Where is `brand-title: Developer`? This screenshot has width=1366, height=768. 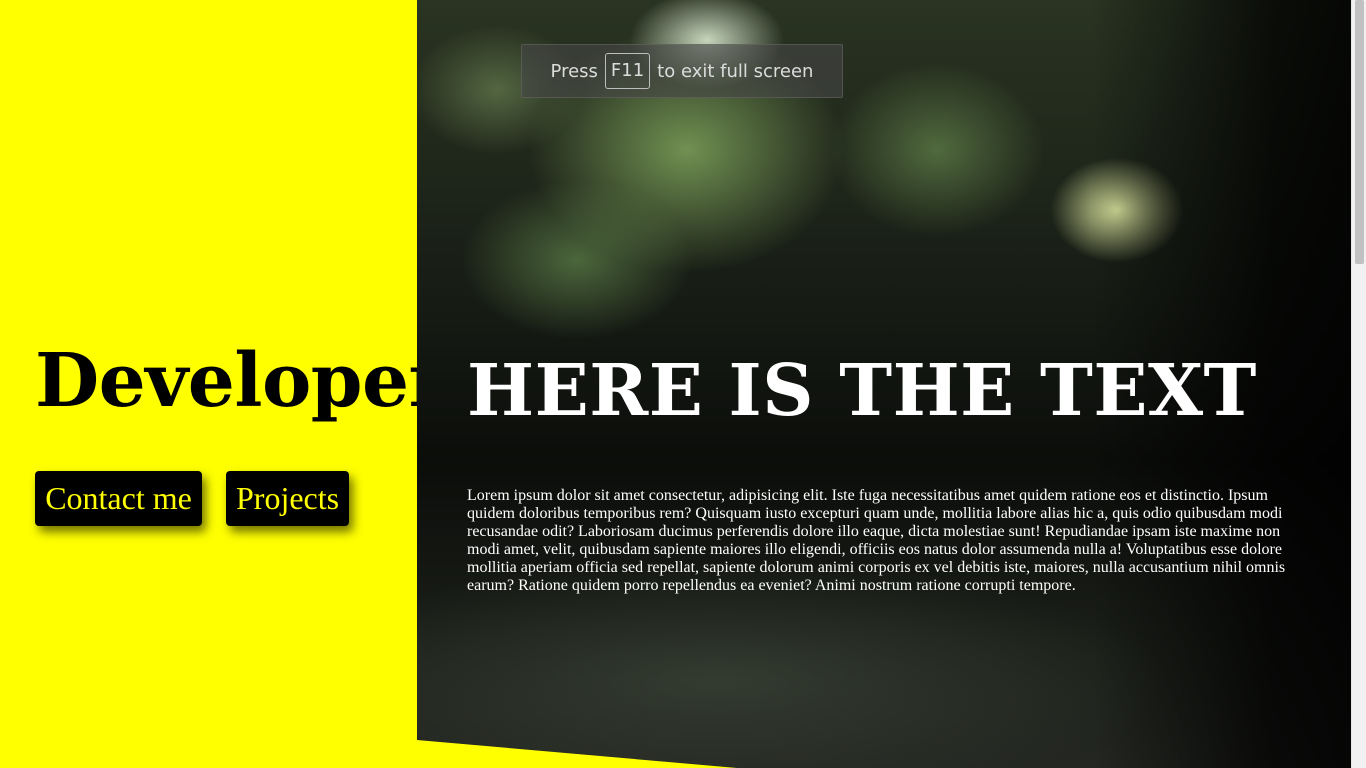 brand-title: Developer is located at coordinates (241, 381).